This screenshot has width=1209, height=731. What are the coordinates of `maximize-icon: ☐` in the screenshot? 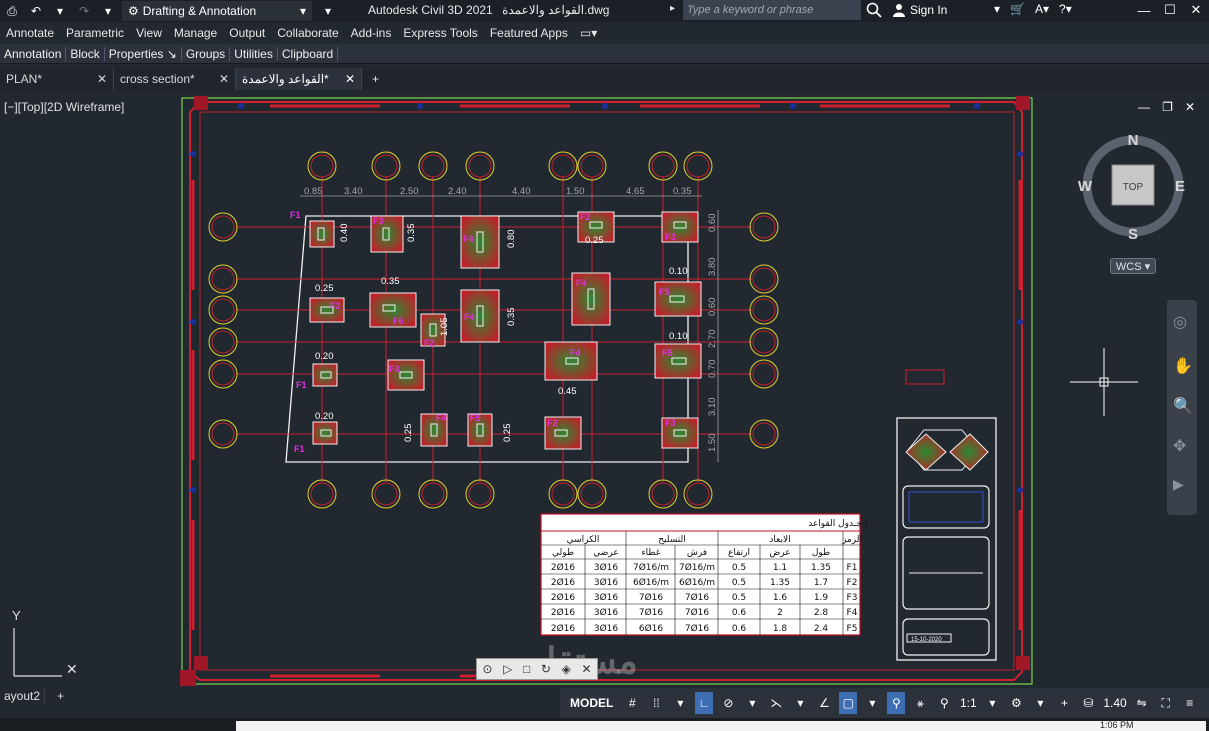 It's located at (1170, 10).